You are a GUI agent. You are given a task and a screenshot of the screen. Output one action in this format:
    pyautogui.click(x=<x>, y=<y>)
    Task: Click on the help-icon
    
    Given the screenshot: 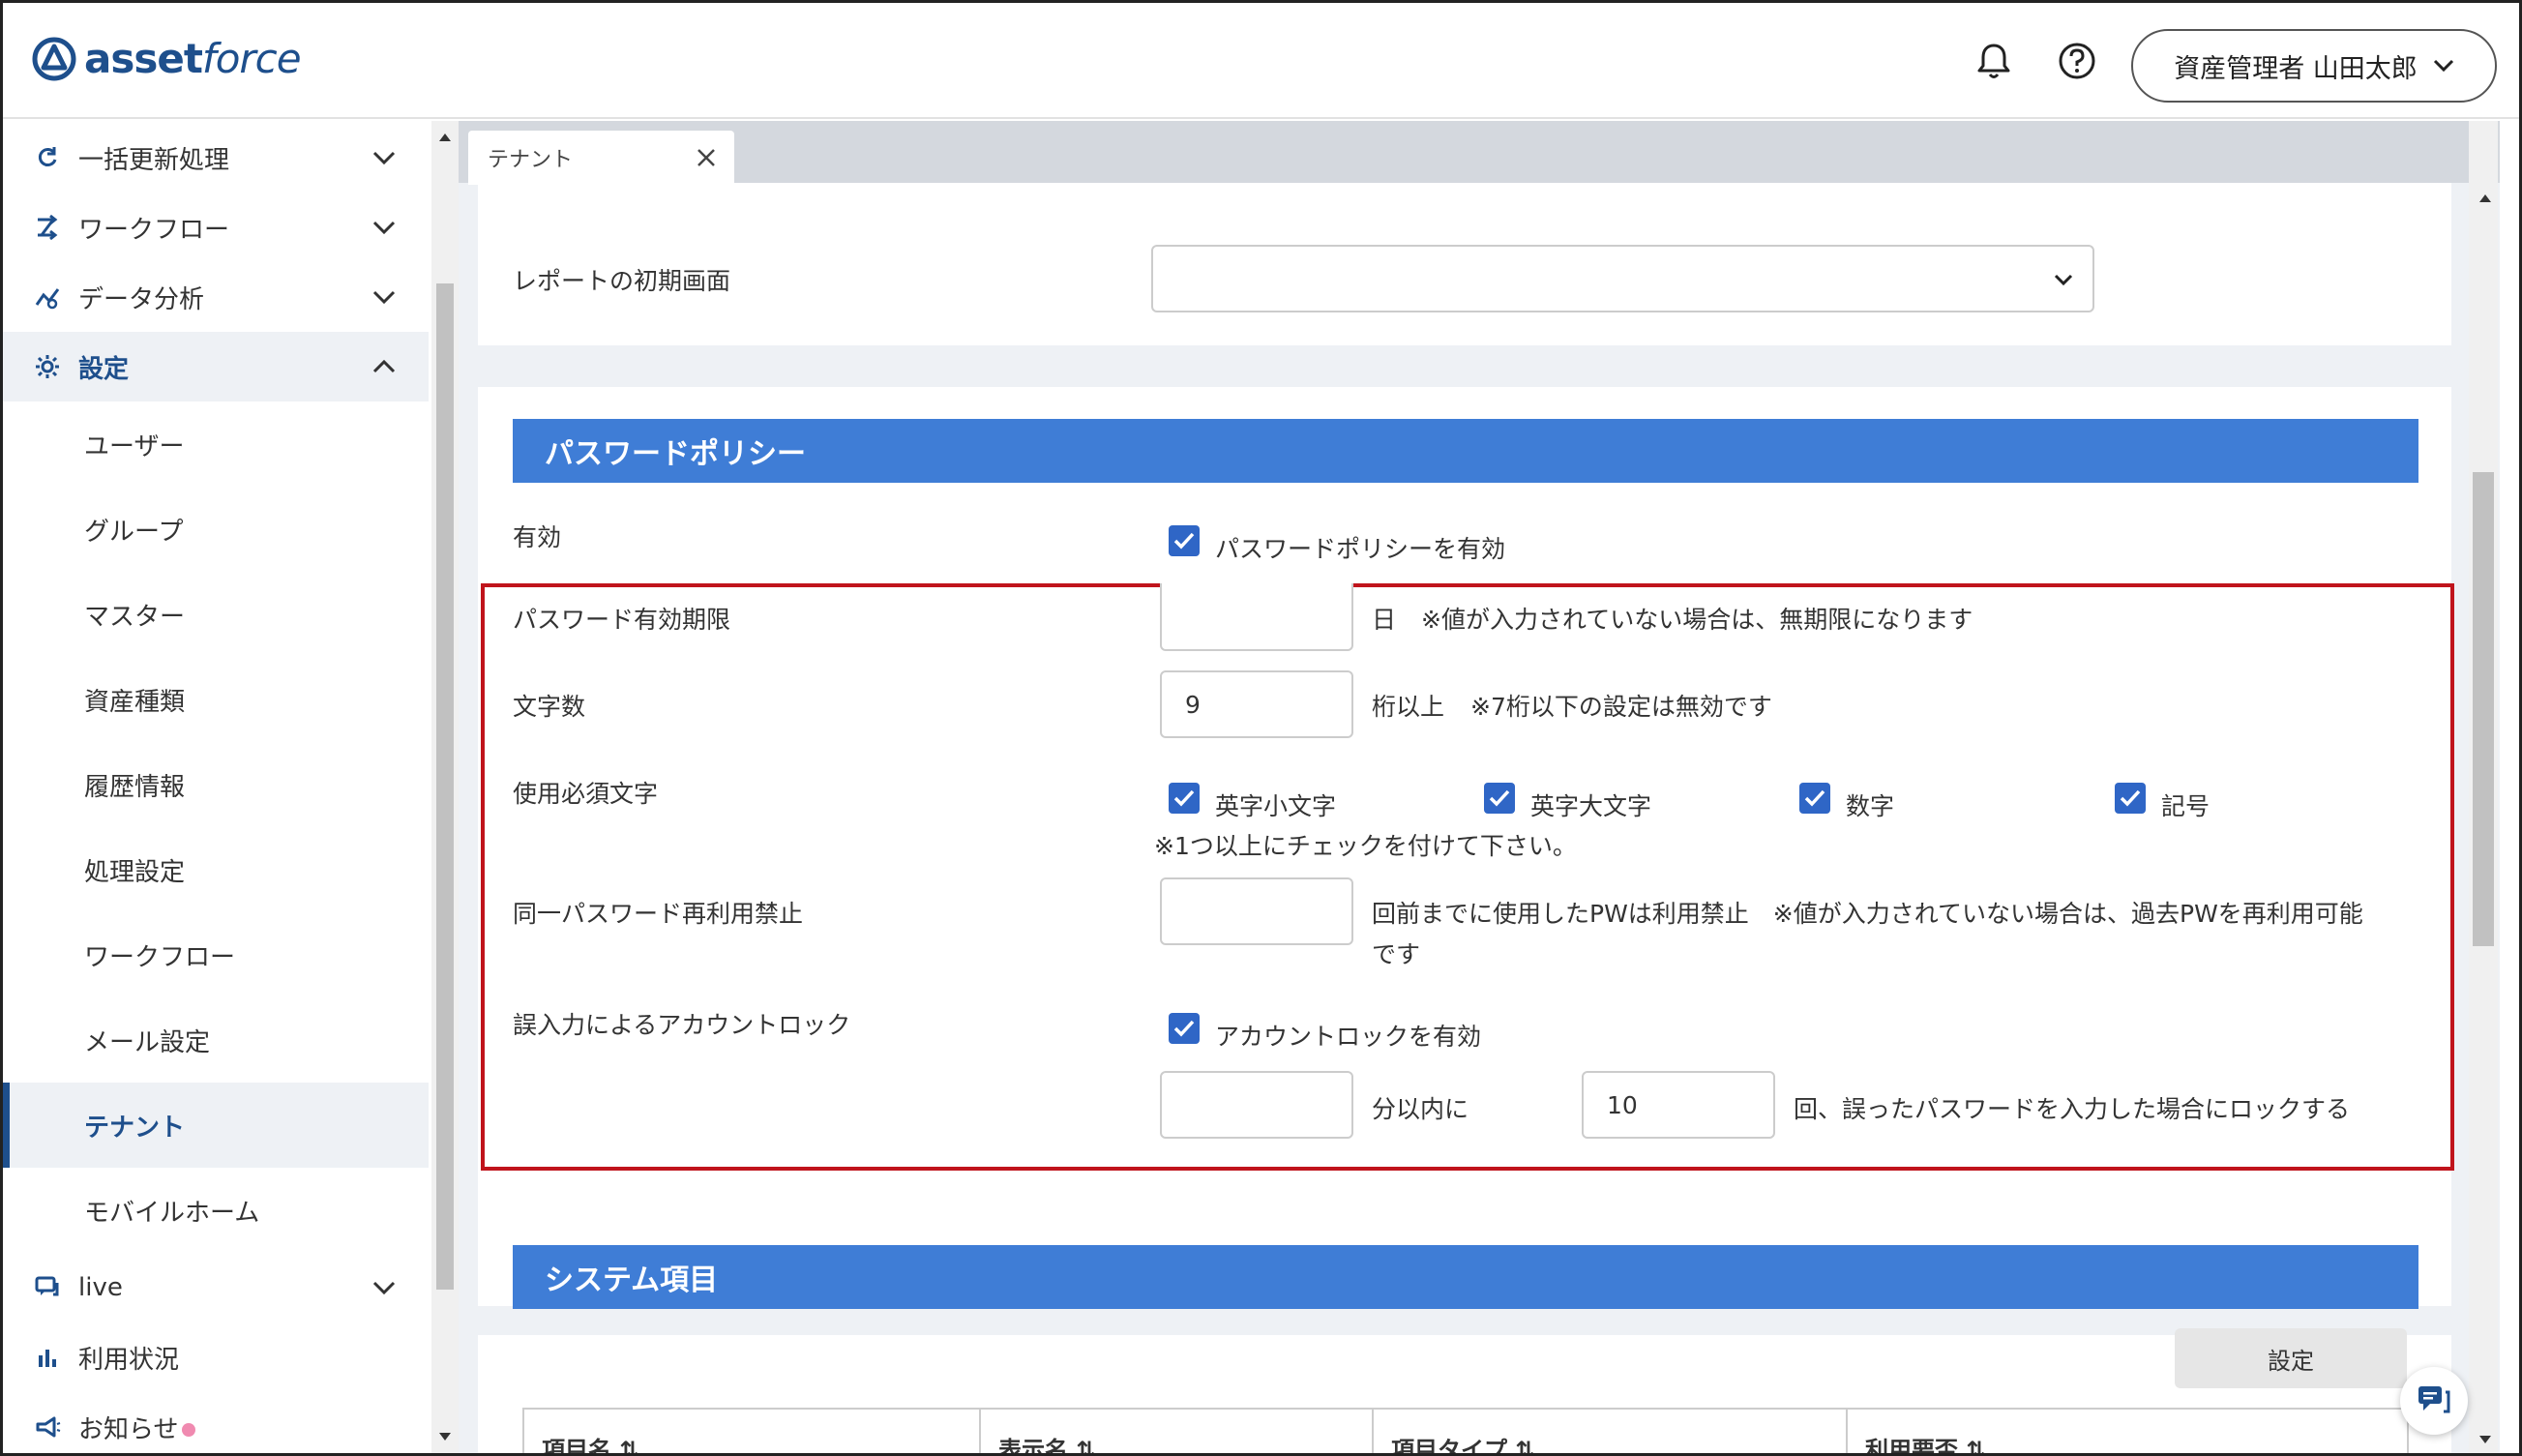 What is the action you would take?
    pyautogui.click(x=2077, y=61)
    